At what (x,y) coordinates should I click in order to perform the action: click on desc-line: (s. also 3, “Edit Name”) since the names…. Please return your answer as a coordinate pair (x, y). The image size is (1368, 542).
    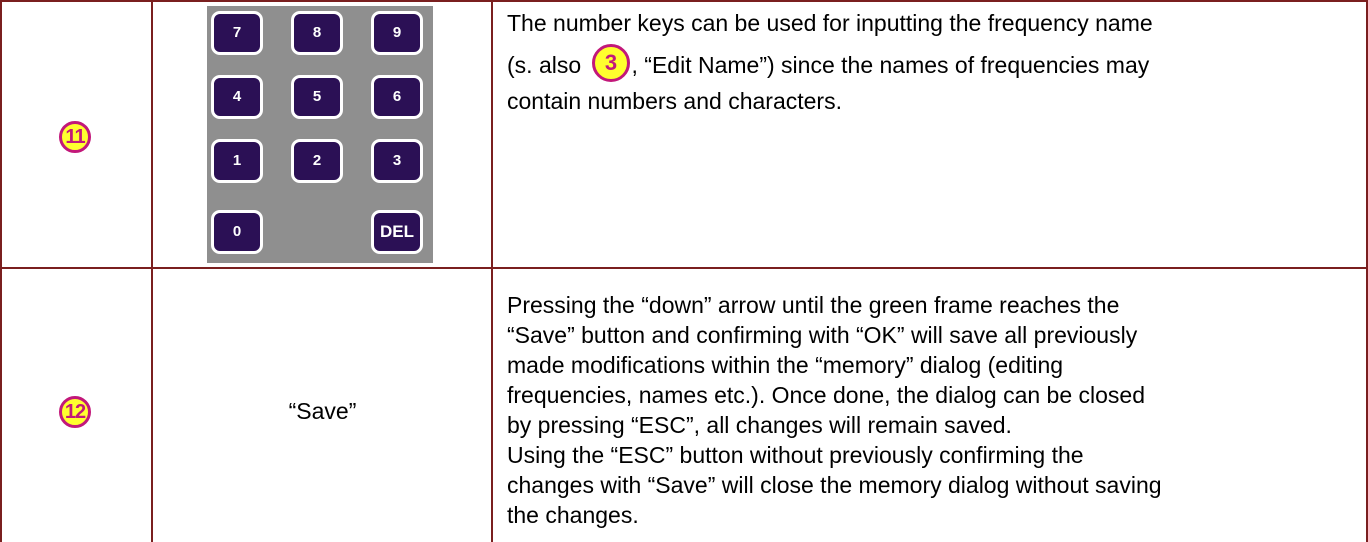
    Looking at the image, I should click on (934, 65).